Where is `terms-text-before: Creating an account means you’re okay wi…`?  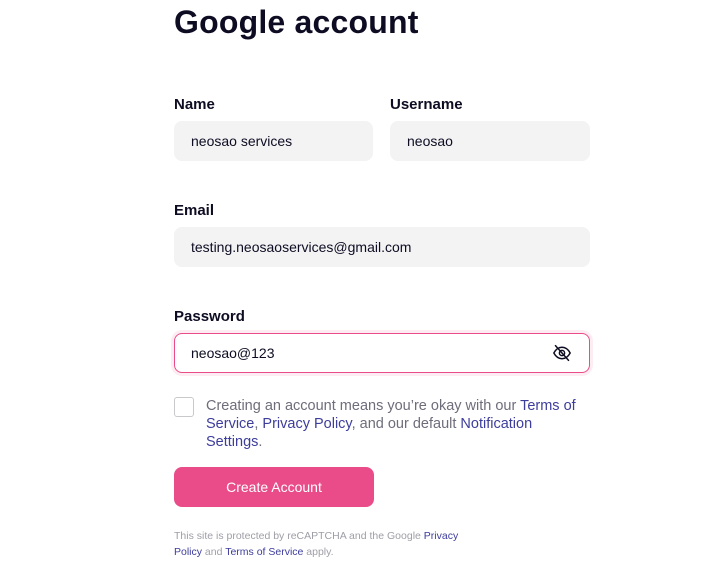 terms-text-before: Creating an account means you’re okay wi… is located at coordinates (363, 406).